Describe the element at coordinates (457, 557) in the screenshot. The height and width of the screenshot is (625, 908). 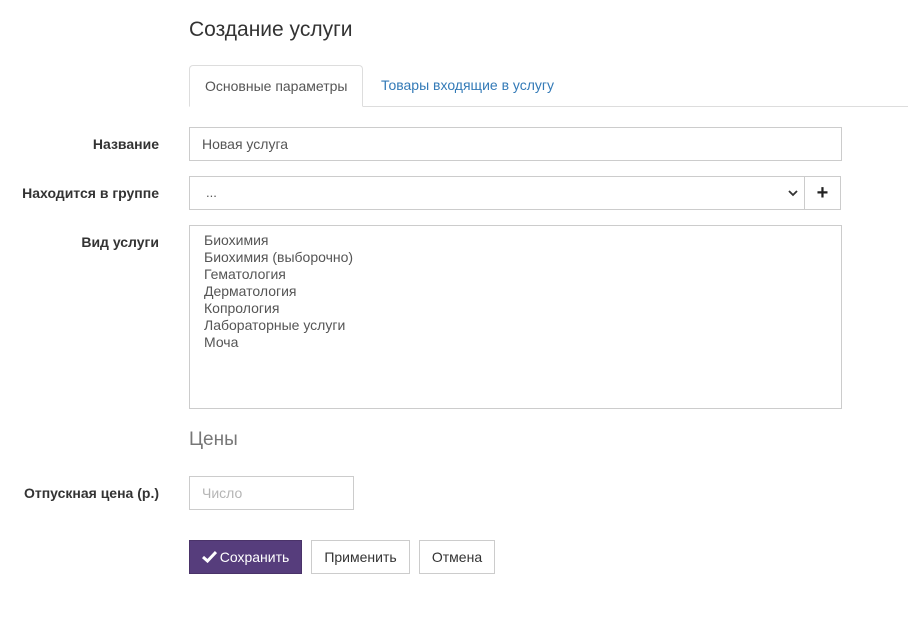
I see `cancel-button: Отмена` at that location.